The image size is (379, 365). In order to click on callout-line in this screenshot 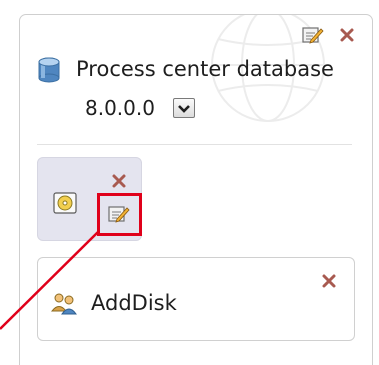, I will do `click(49, 280)`.